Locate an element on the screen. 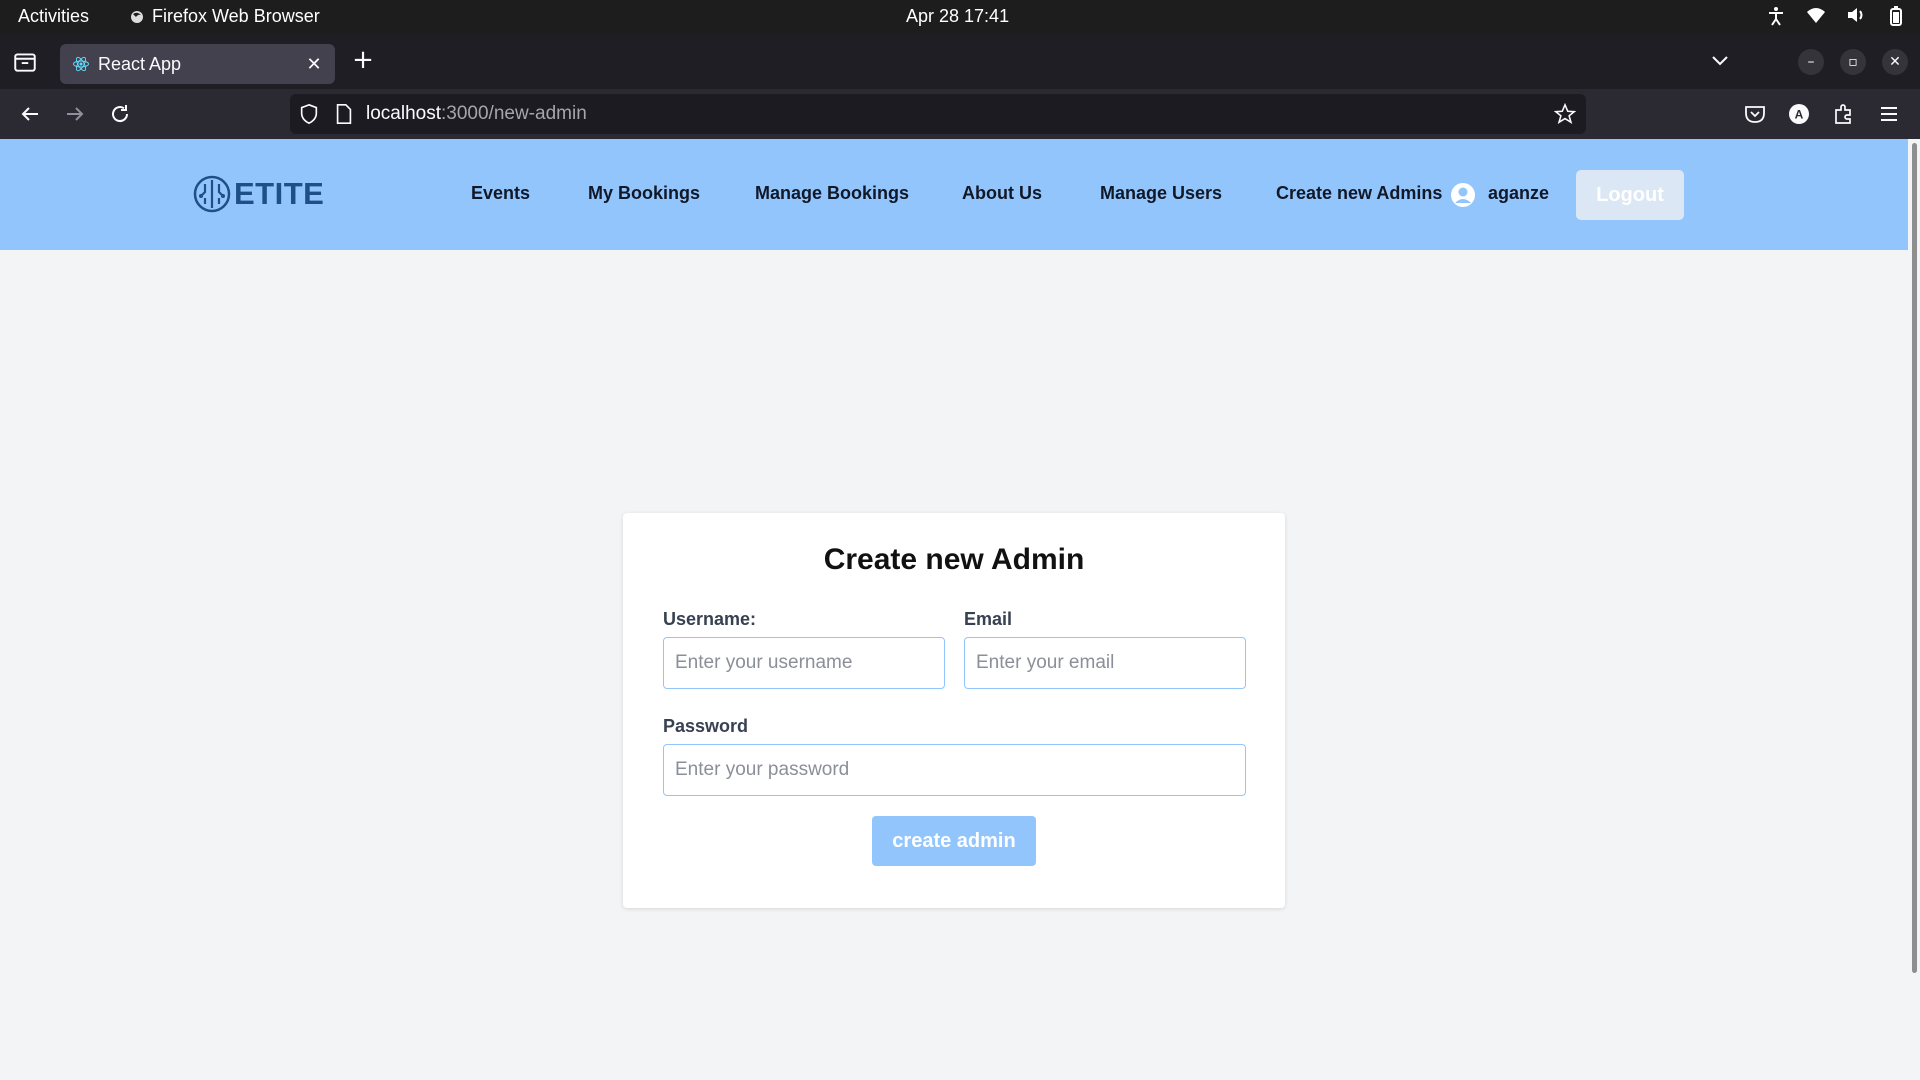 The width and height of the screenshot is (1920, 1080). app-menu-icon is located at coordinates (1889, 114).